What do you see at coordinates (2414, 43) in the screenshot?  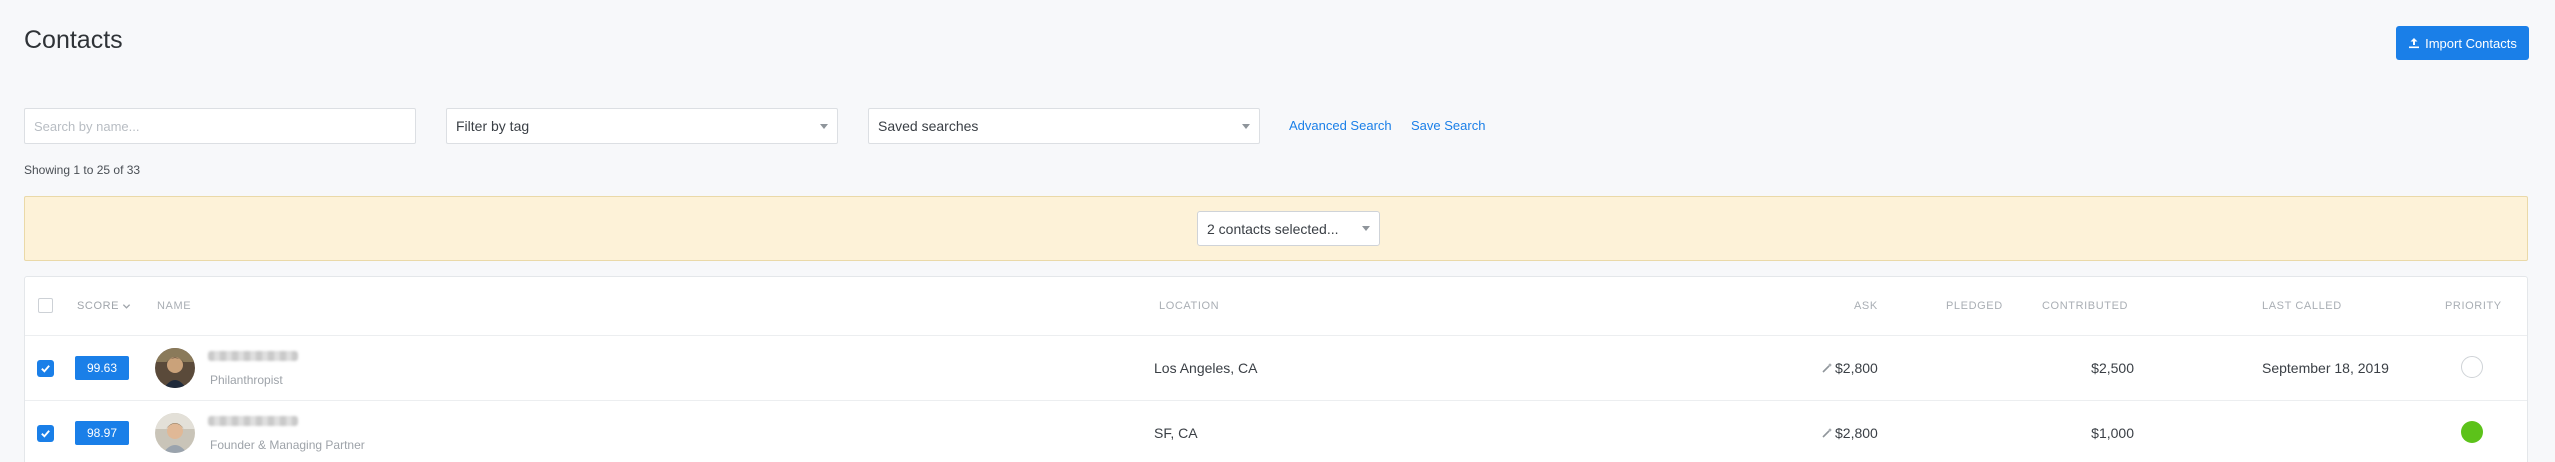 I see `upload-icon` at bounding box center [2414, 43].